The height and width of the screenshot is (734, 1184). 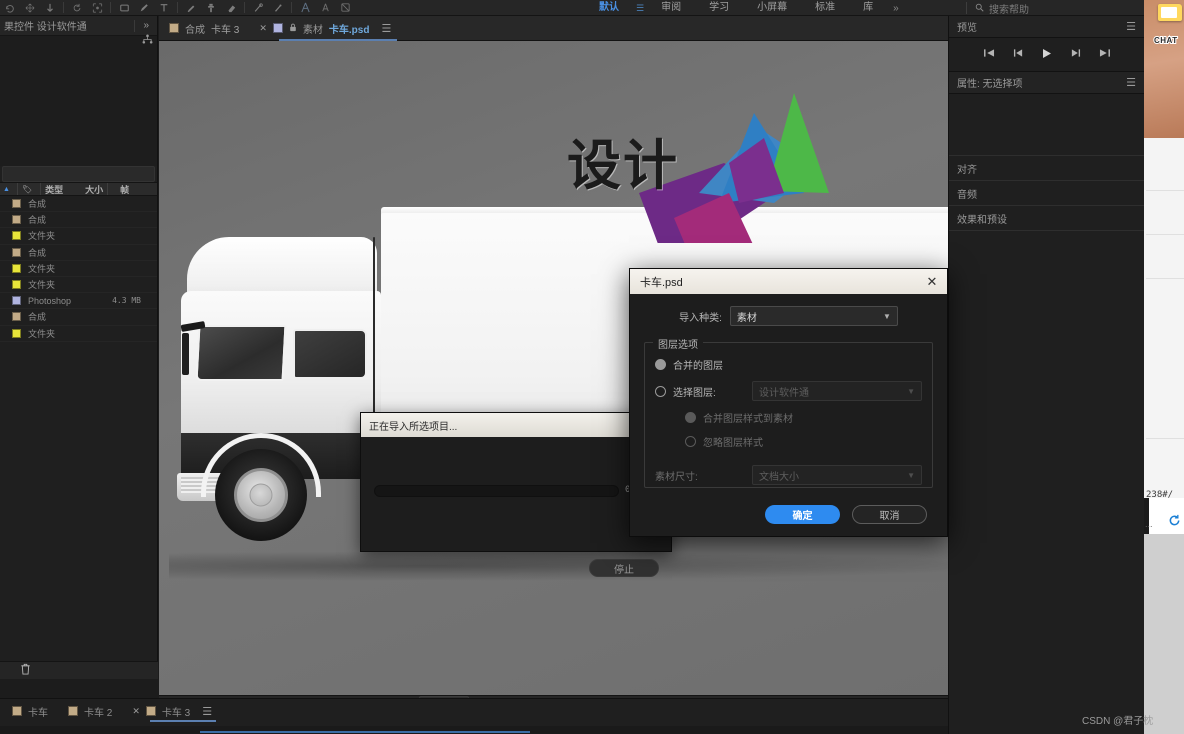 What do you see at coordinates (94, 189) in the screenshot?
I see `column-size: 大小` at bounding box center [94, 189].